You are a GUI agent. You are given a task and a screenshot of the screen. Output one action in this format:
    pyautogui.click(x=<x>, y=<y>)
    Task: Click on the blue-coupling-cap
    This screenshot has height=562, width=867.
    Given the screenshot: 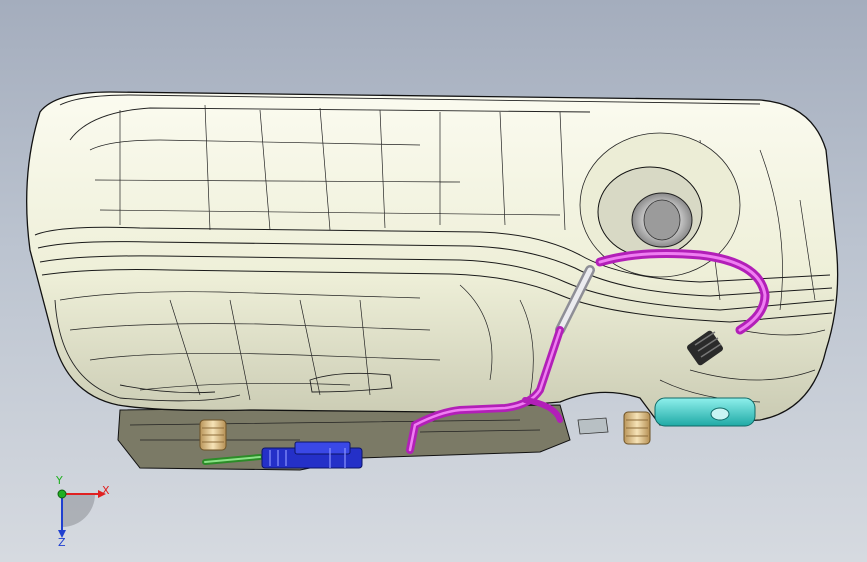 What is the action you would take?
    pyautogui.click(x=322, y=448)
    